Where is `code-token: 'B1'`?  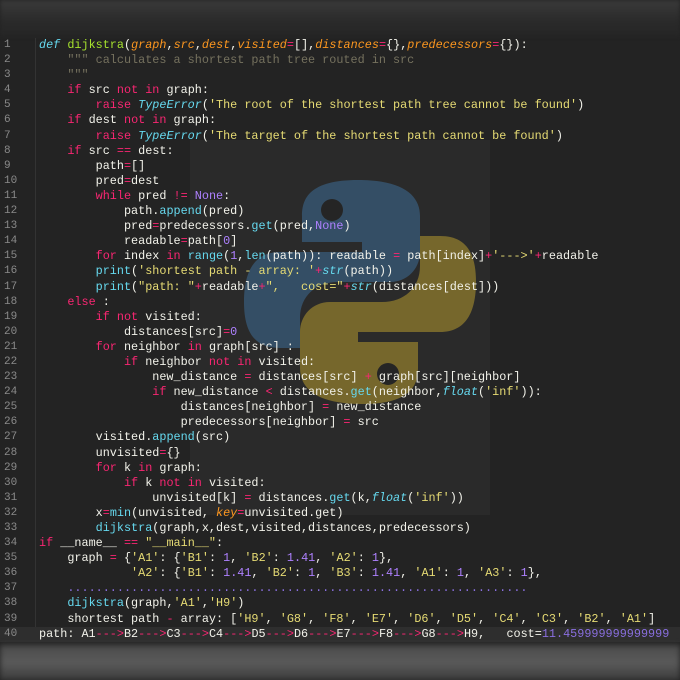
code-token: 'B1' is located at coordinates (194, 573).